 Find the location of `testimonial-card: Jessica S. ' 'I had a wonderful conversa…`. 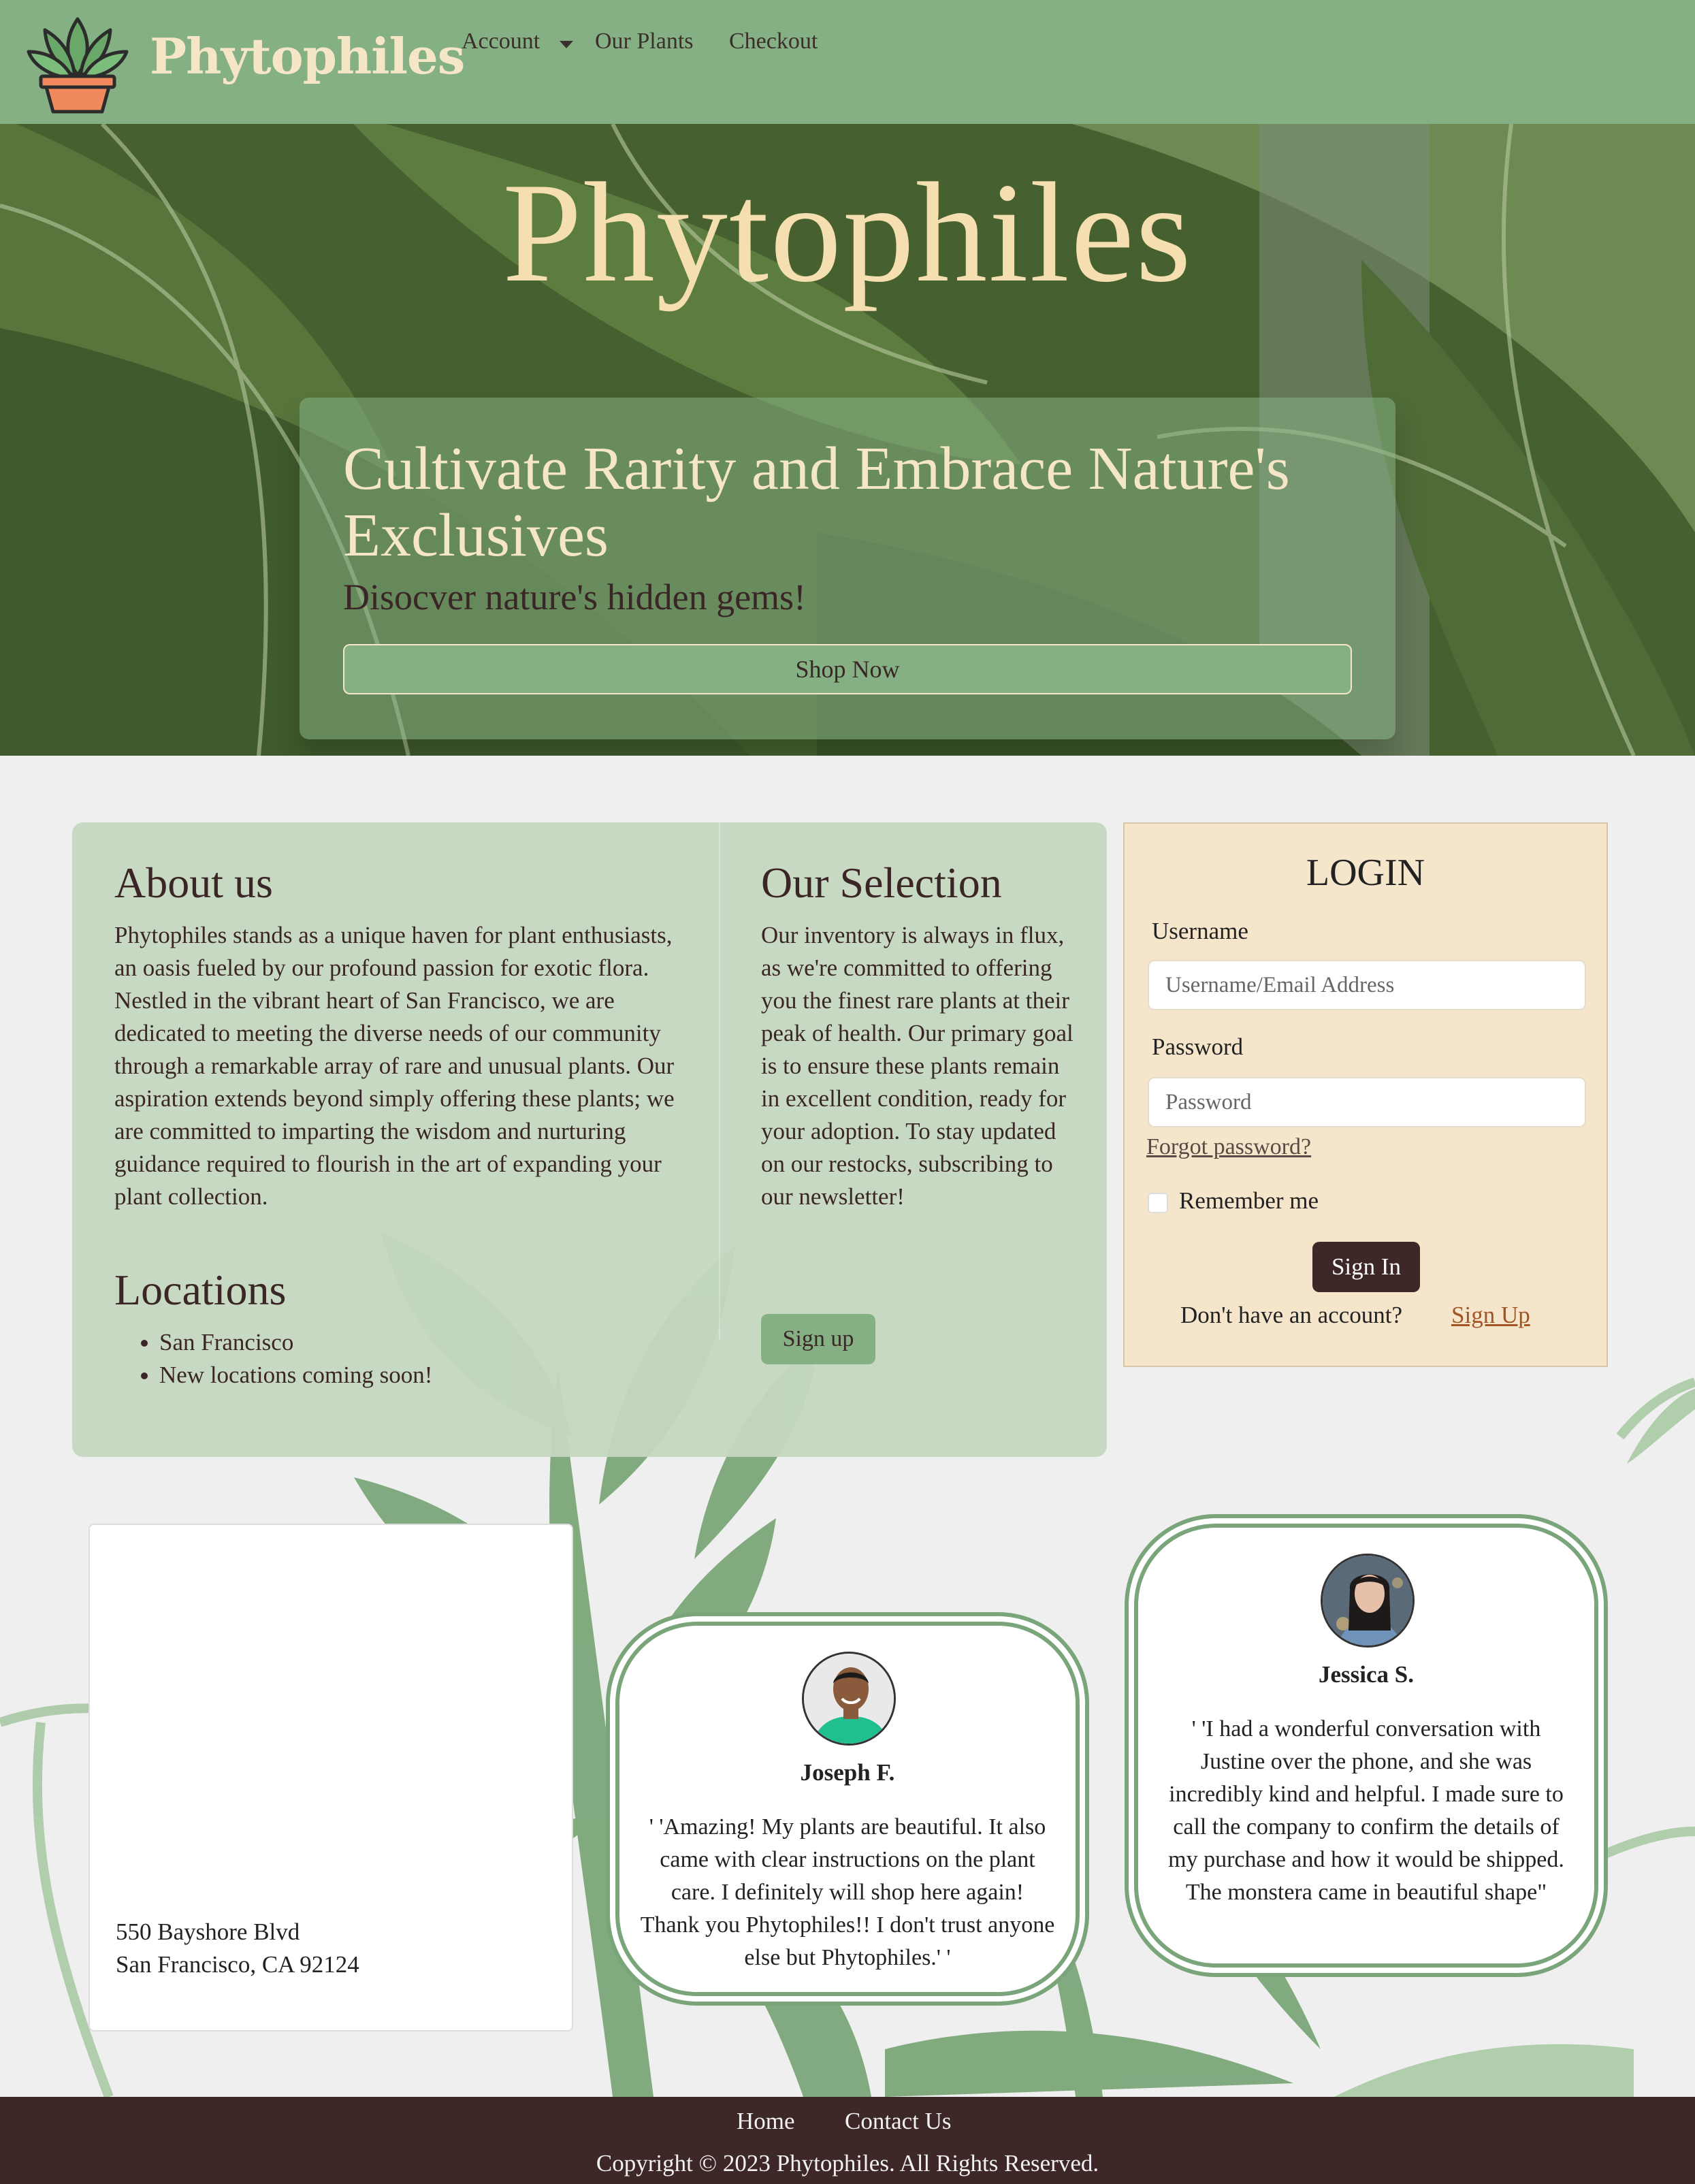

testimonial-card: Jessica S. ' 'I had a wonderful conversa… is located at coordinates (1366, 1746).